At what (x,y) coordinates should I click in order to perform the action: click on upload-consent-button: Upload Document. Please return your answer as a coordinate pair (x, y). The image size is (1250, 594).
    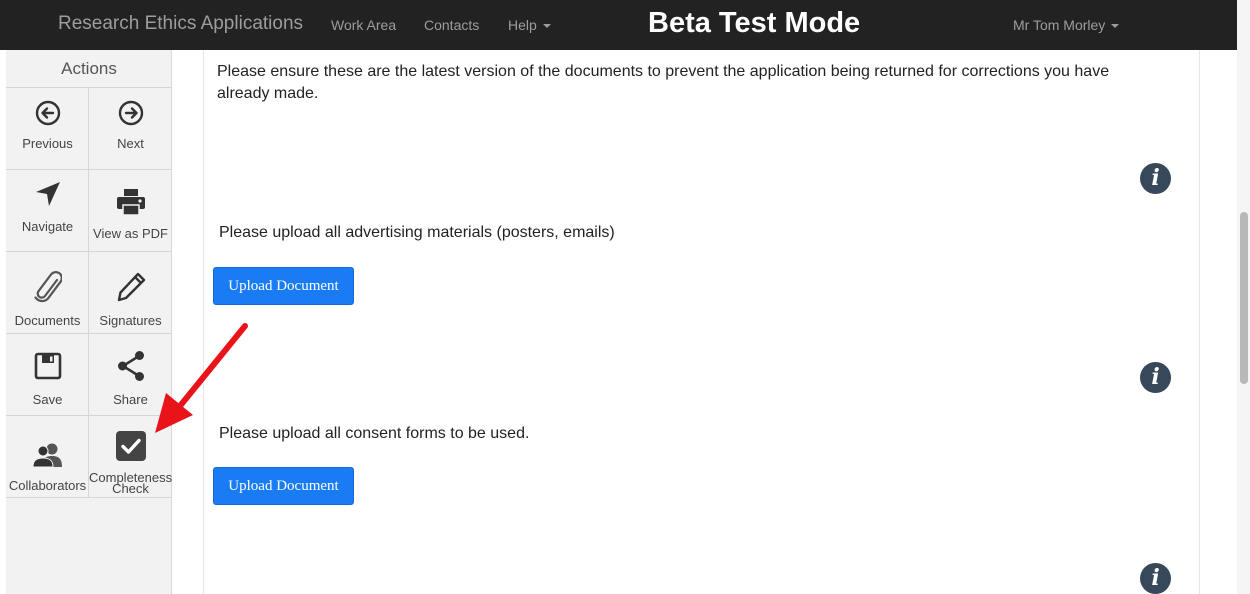
    Looking at the image, I should click on (283, 486).